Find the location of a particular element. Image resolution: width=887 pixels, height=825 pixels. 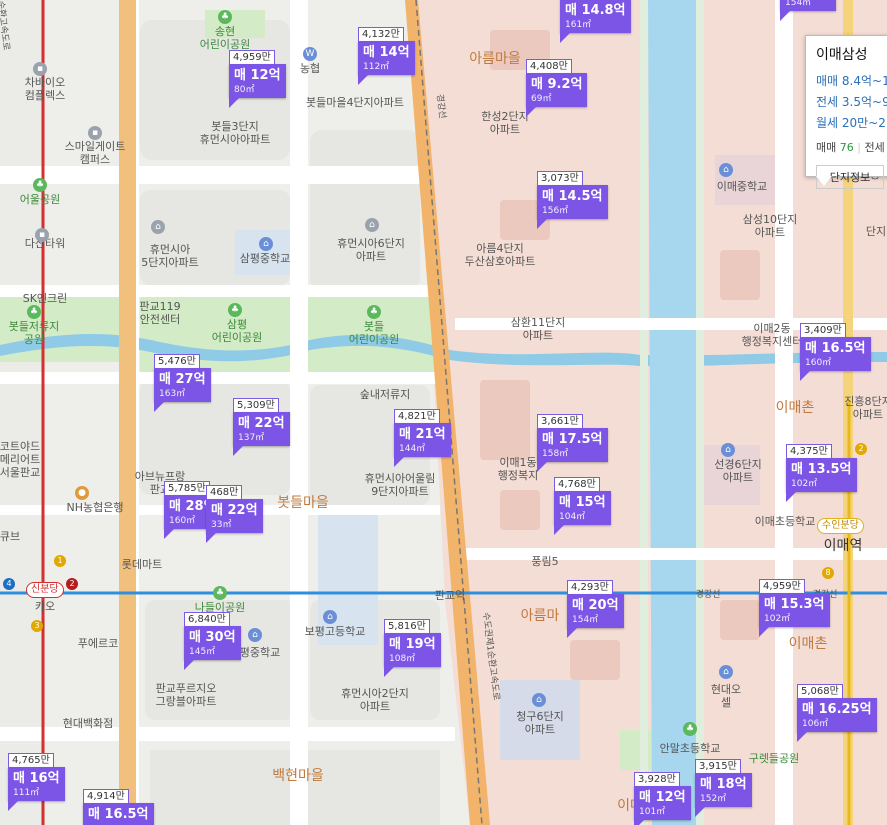

marker-body: 매 15.3억 102㎡ is located at coordinates (794, 610).